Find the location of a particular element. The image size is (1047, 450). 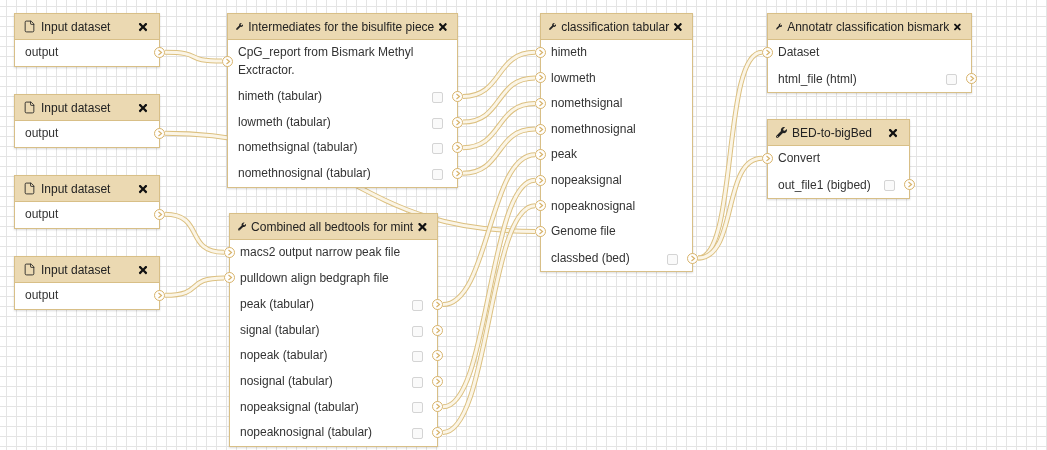

node-title: Intermediates for the bisulfite piece is located at coordinates (341, 26).